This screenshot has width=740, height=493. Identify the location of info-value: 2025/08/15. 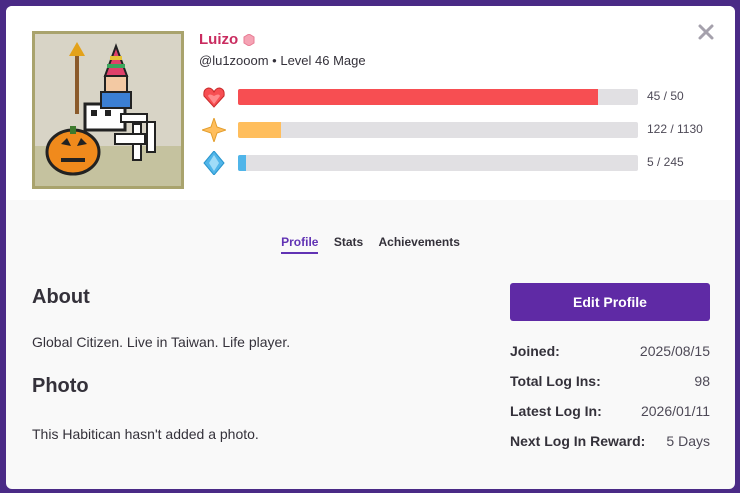
(674, 351).